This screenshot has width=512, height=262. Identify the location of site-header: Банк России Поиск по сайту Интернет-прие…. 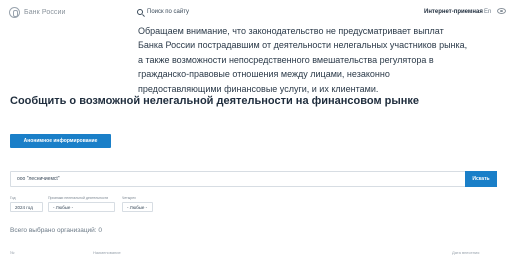
(256, 13).